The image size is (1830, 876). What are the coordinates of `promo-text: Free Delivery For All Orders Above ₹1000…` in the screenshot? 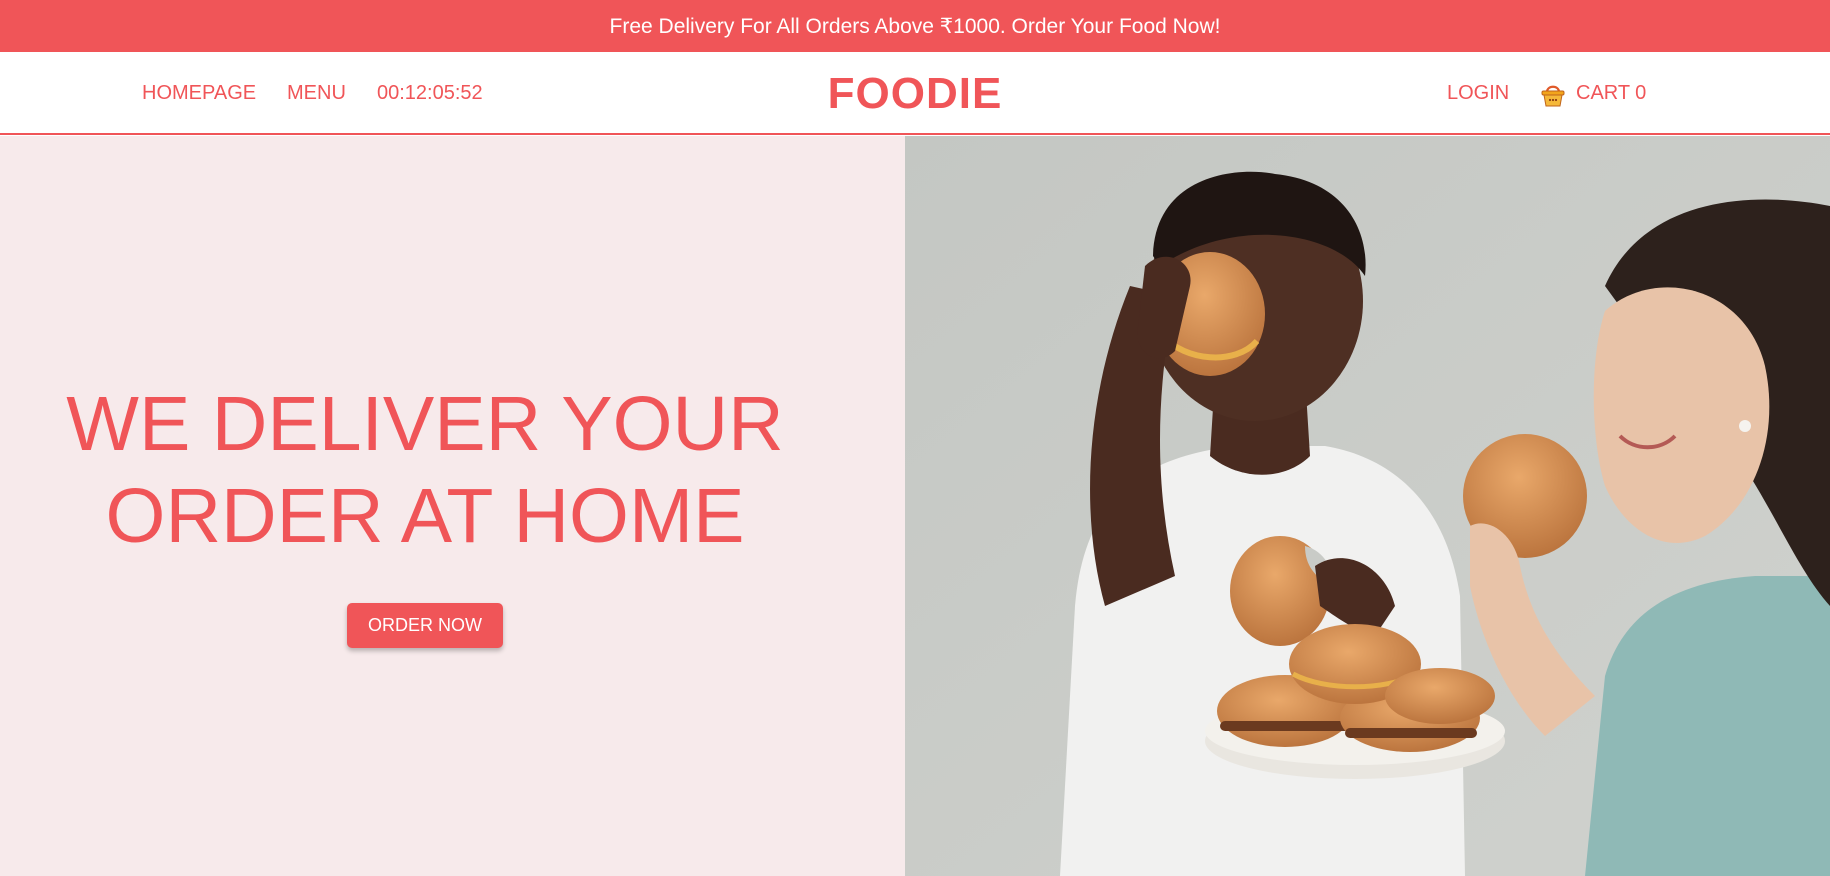 It's located at (915, 26).